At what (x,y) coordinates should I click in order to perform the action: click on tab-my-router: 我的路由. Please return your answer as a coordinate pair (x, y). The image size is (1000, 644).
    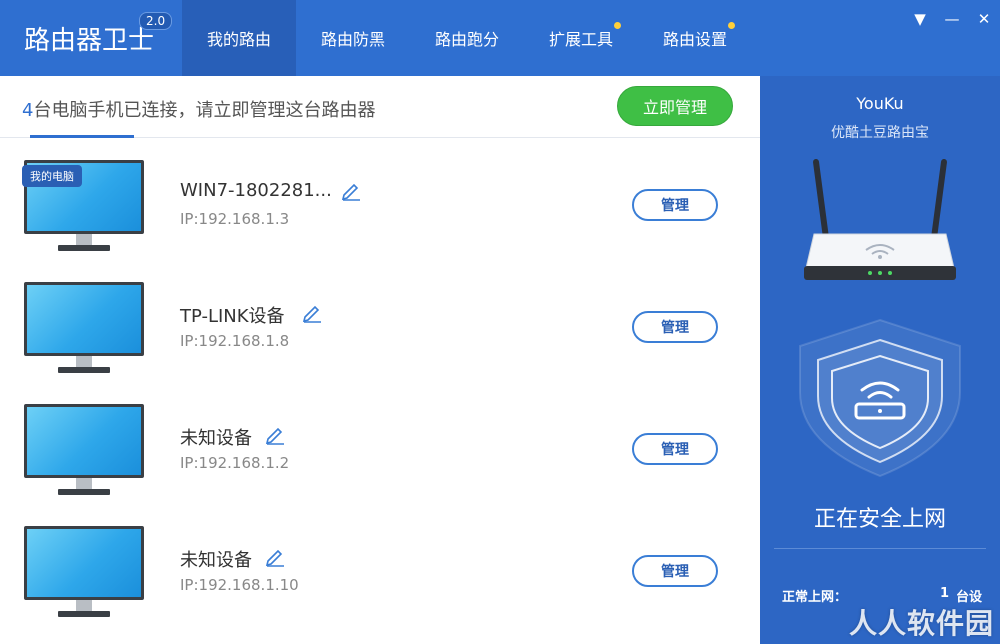
    Looking at the image, I should click on (239, 38).